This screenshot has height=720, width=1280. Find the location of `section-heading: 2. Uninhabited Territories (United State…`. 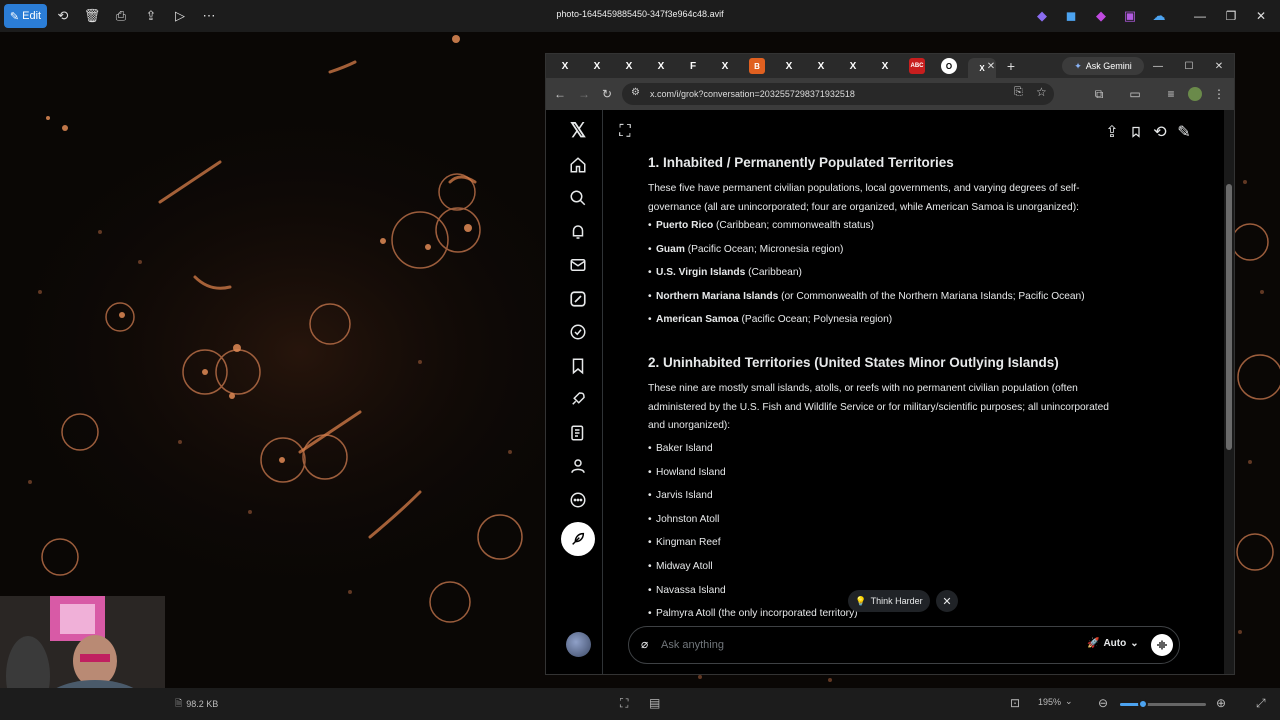

section-heading: 2. Uninhabited Territories (United State… is located at coordinates (853, 362).